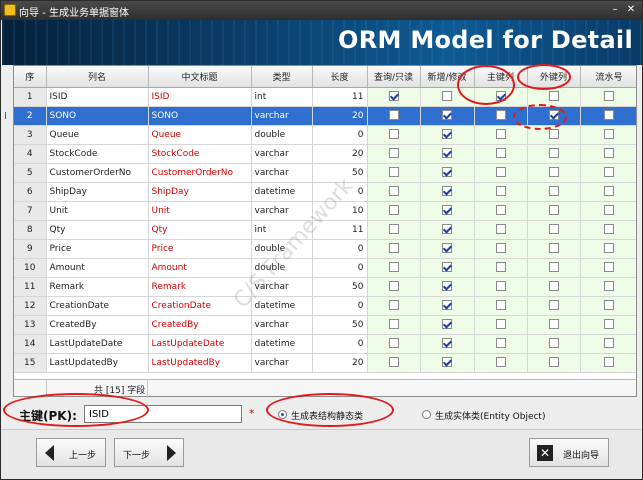  I want to click on cell-name: Amount, so click(97, 268).